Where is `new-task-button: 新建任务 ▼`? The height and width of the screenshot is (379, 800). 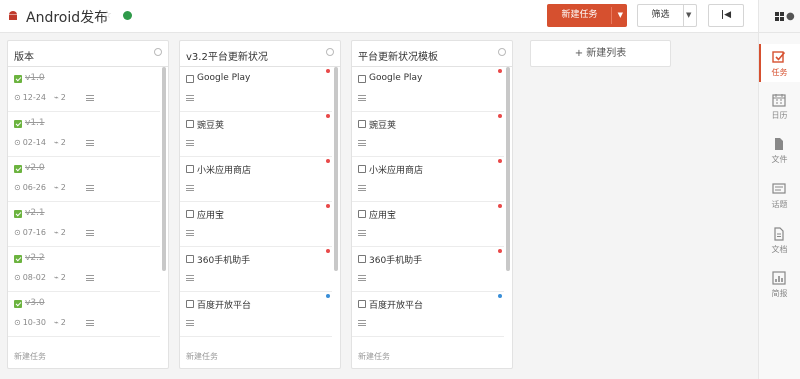 new-task-button: 新建任务 ▼ is located at coordinates (587, 15).